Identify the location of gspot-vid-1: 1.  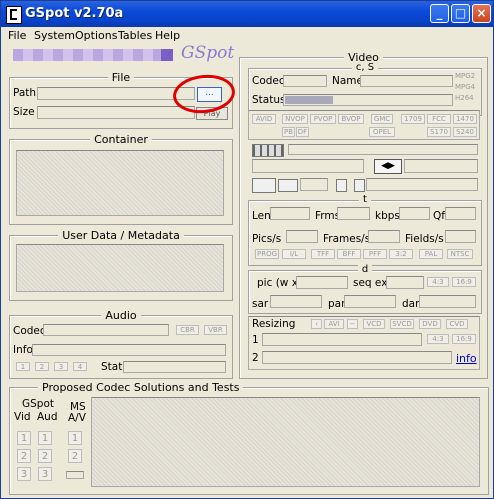
(24, 438).